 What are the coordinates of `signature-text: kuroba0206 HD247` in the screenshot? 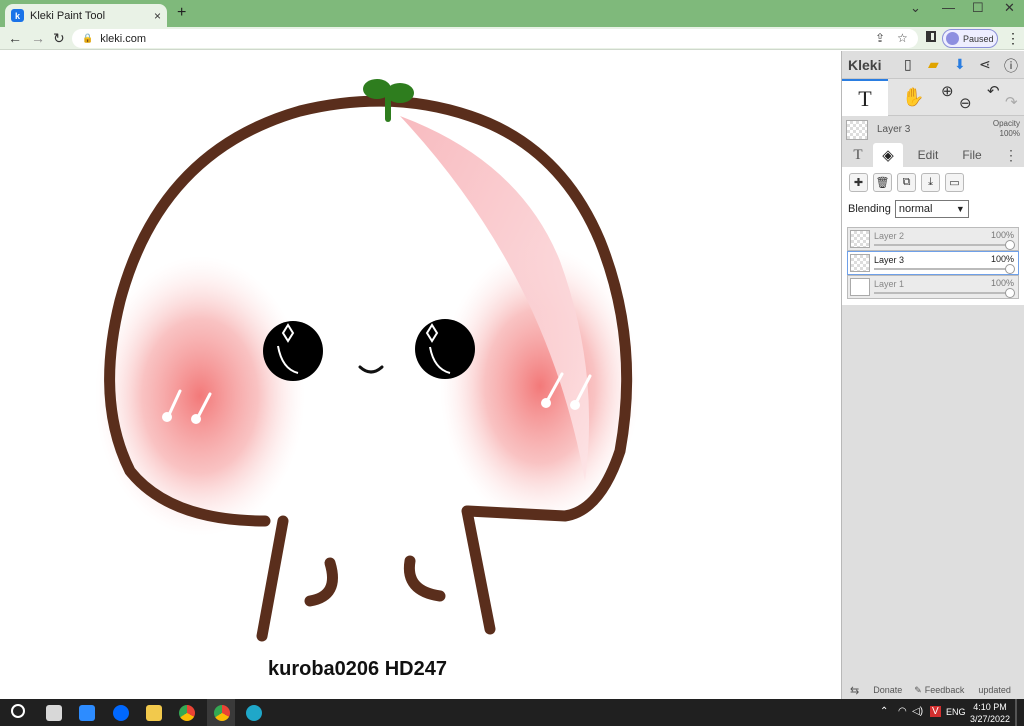 It's located at (357, 669).